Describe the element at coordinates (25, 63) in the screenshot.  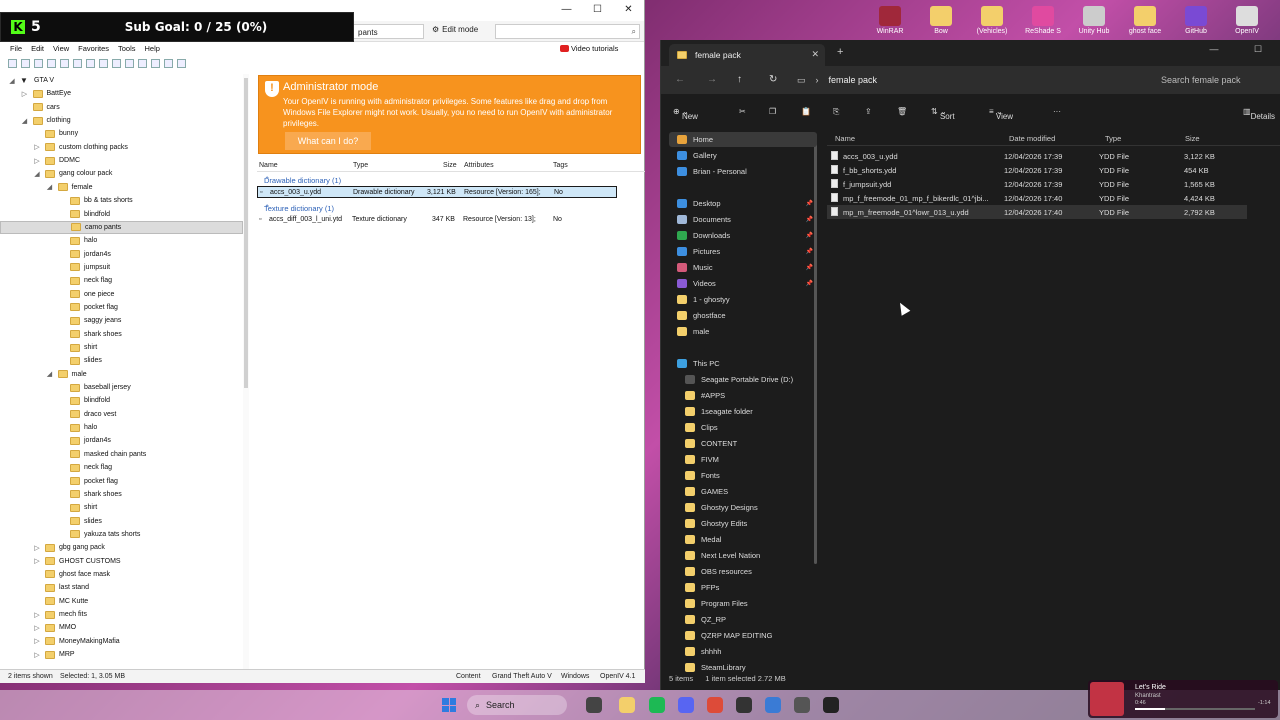
I see `open-icon` at that location.